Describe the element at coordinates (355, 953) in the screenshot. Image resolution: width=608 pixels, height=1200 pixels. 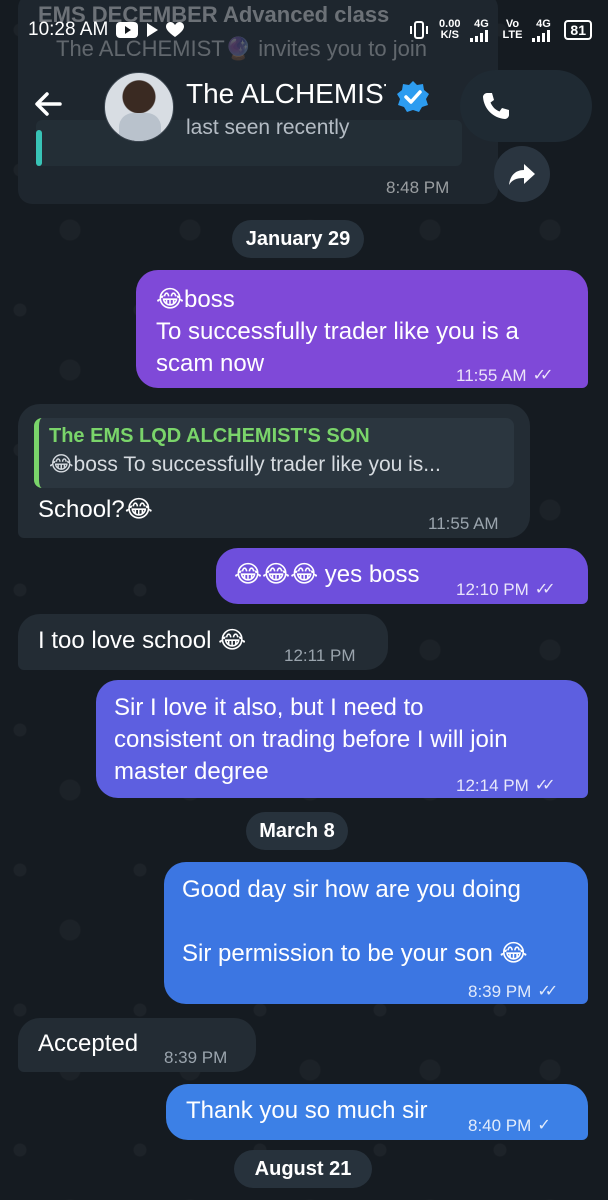
I see `message-line: Sir permission to be your son 😂` at that location.